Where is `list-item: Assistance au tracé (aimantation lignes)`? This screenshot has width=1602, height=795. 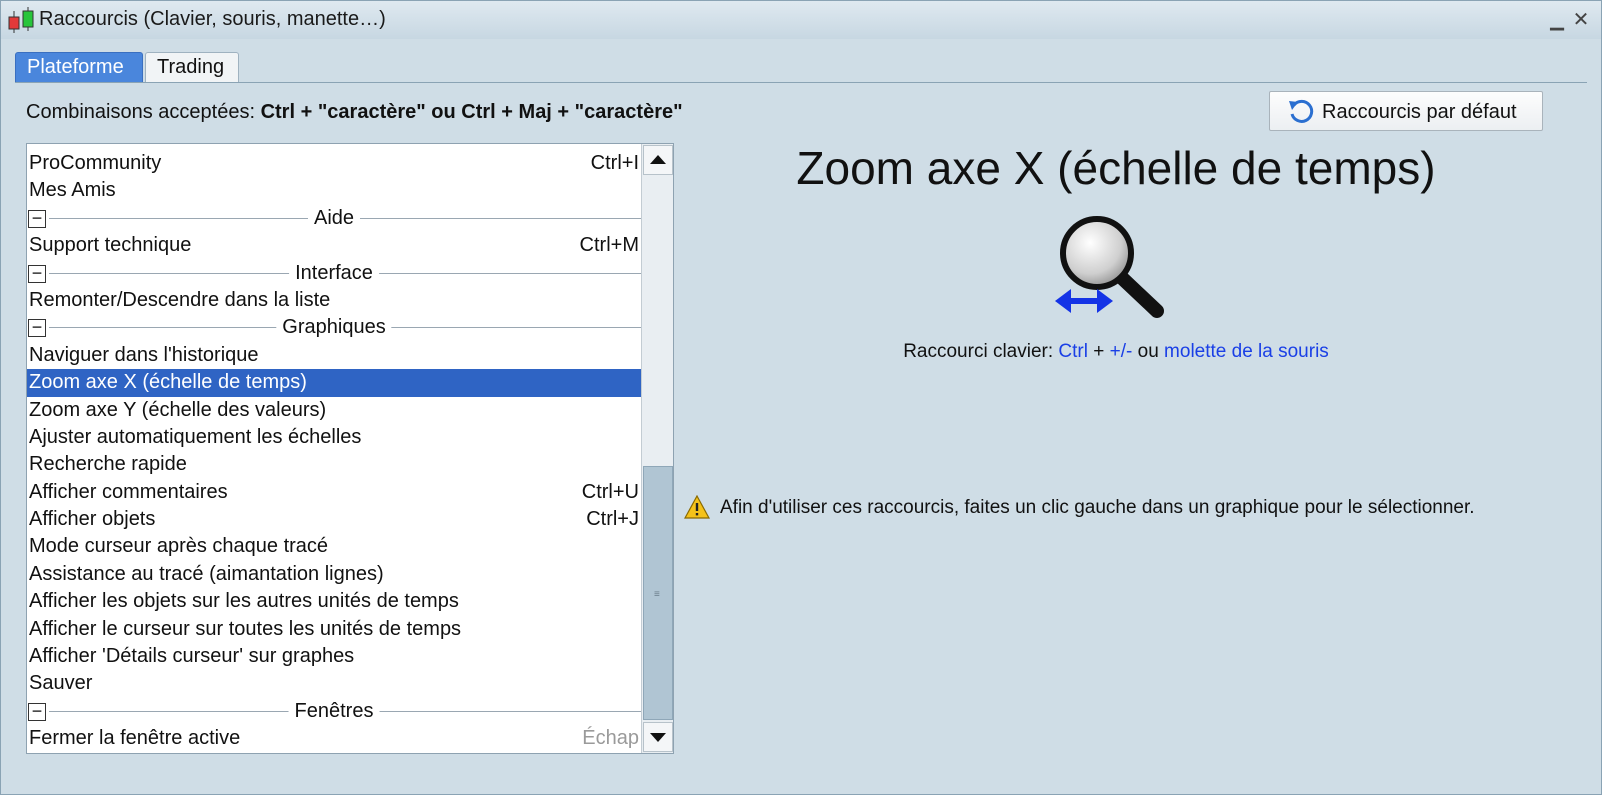
list-item: Assistance au tracé (aimantation lignes) is located at coordinates (334, 574).